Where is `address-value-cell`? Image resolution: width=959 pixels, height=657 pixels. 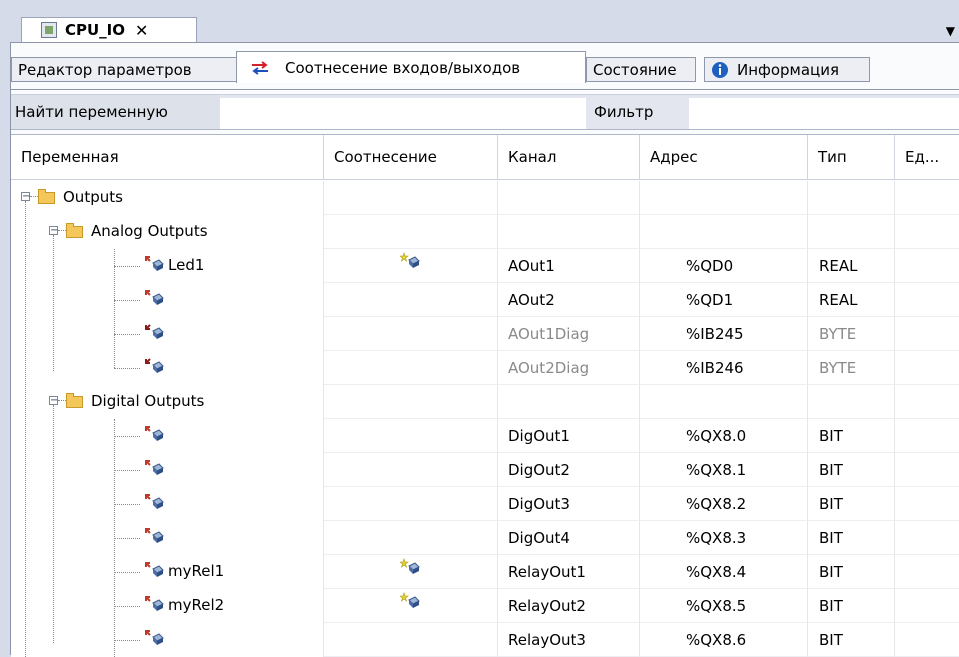 address-value-cell is located at coordinates (724, 232).